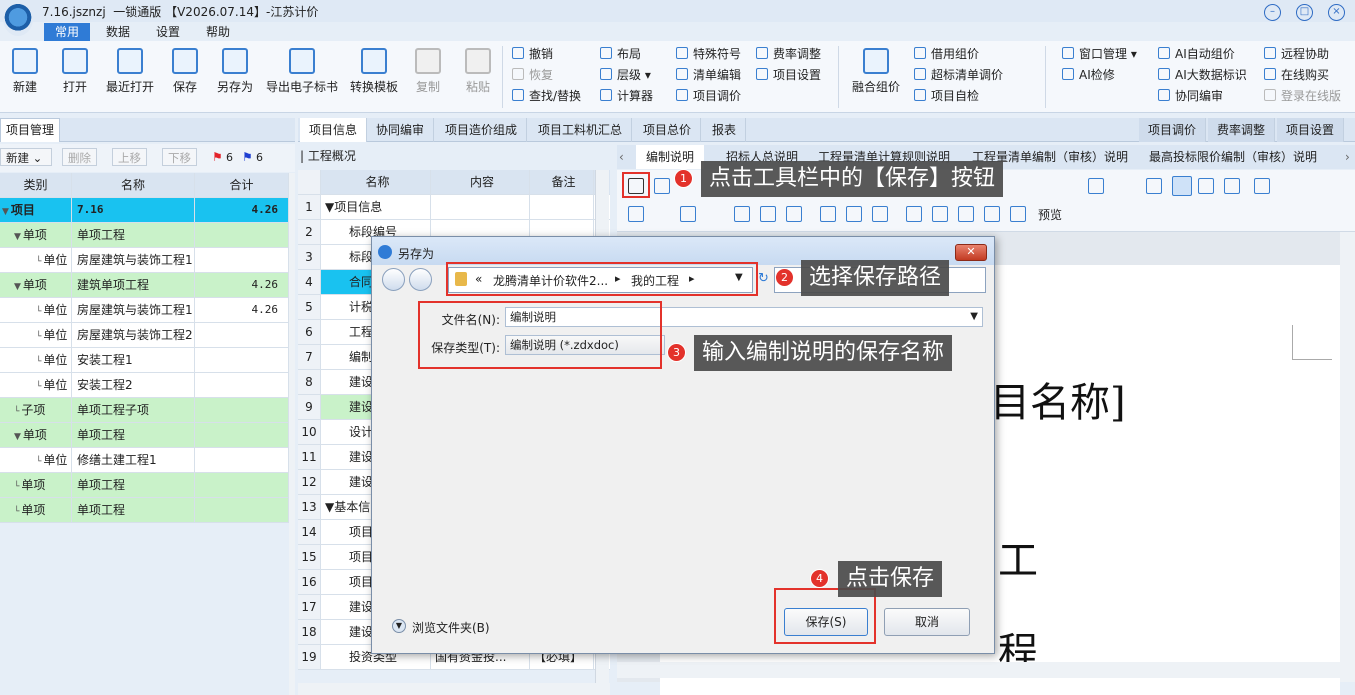 The image size is (1355, 695). Describe the element at coordinates (546, 96) in the screenshot. I see `find-replace-button: 查找/替换` at that location.